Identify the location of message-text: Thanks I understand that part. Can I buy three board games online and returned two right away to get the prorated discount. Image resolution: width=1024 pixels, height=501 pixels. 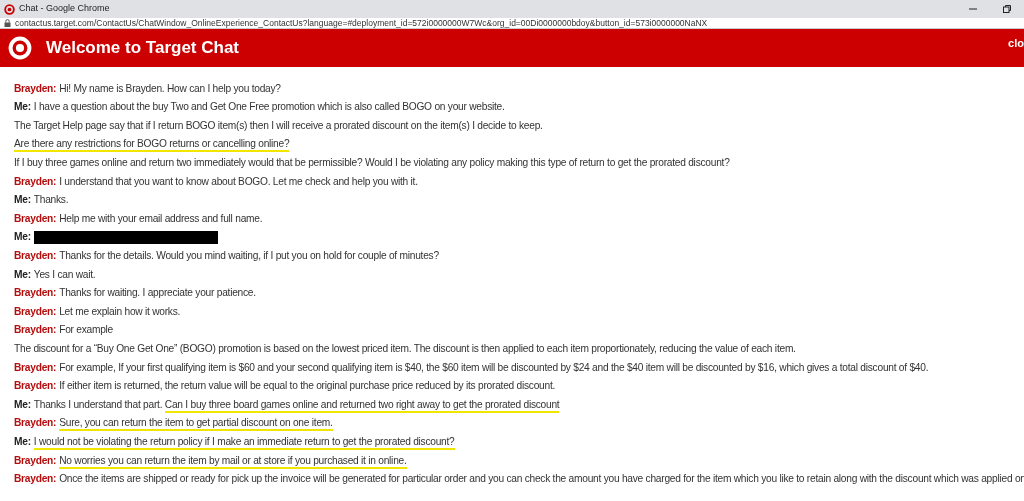
(296, 404).